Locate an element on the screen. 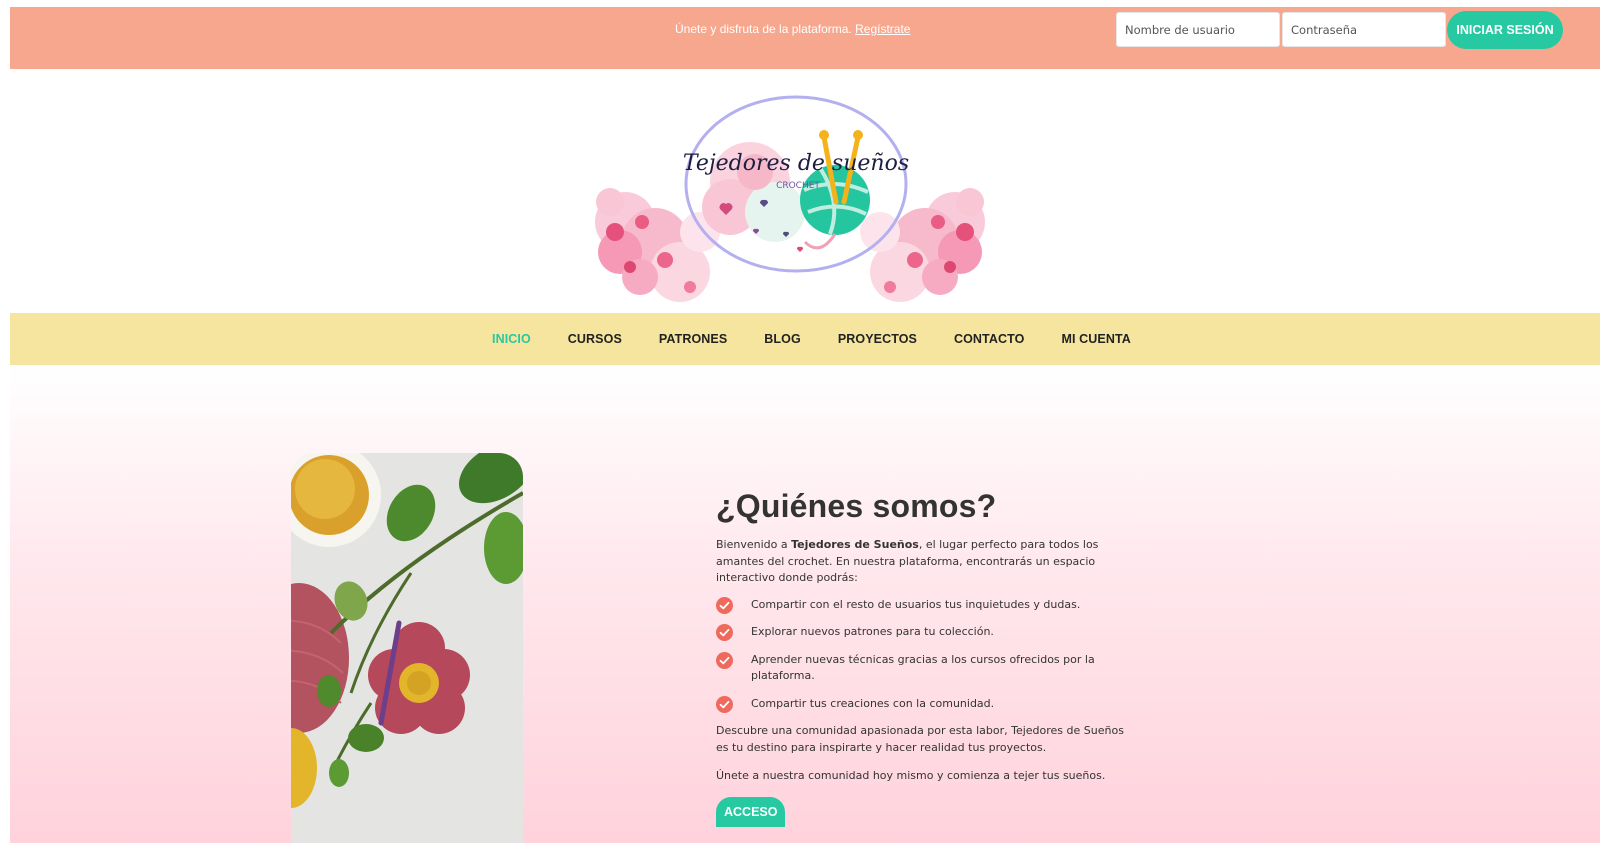  logo-title: Tejedores de sueños is located at coordinates (796, 163).